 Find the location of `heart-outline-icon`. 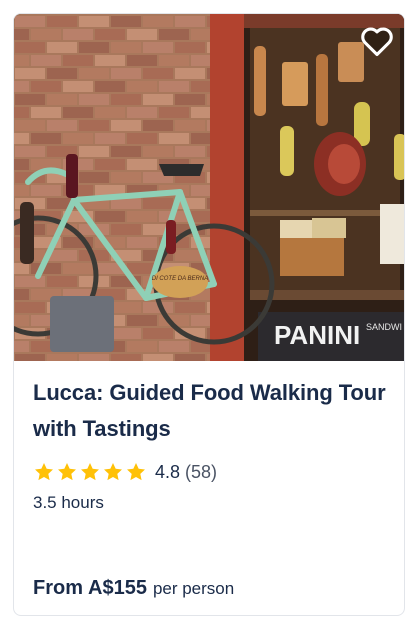

heart-outline-icon is located at coordinates (377, 42).